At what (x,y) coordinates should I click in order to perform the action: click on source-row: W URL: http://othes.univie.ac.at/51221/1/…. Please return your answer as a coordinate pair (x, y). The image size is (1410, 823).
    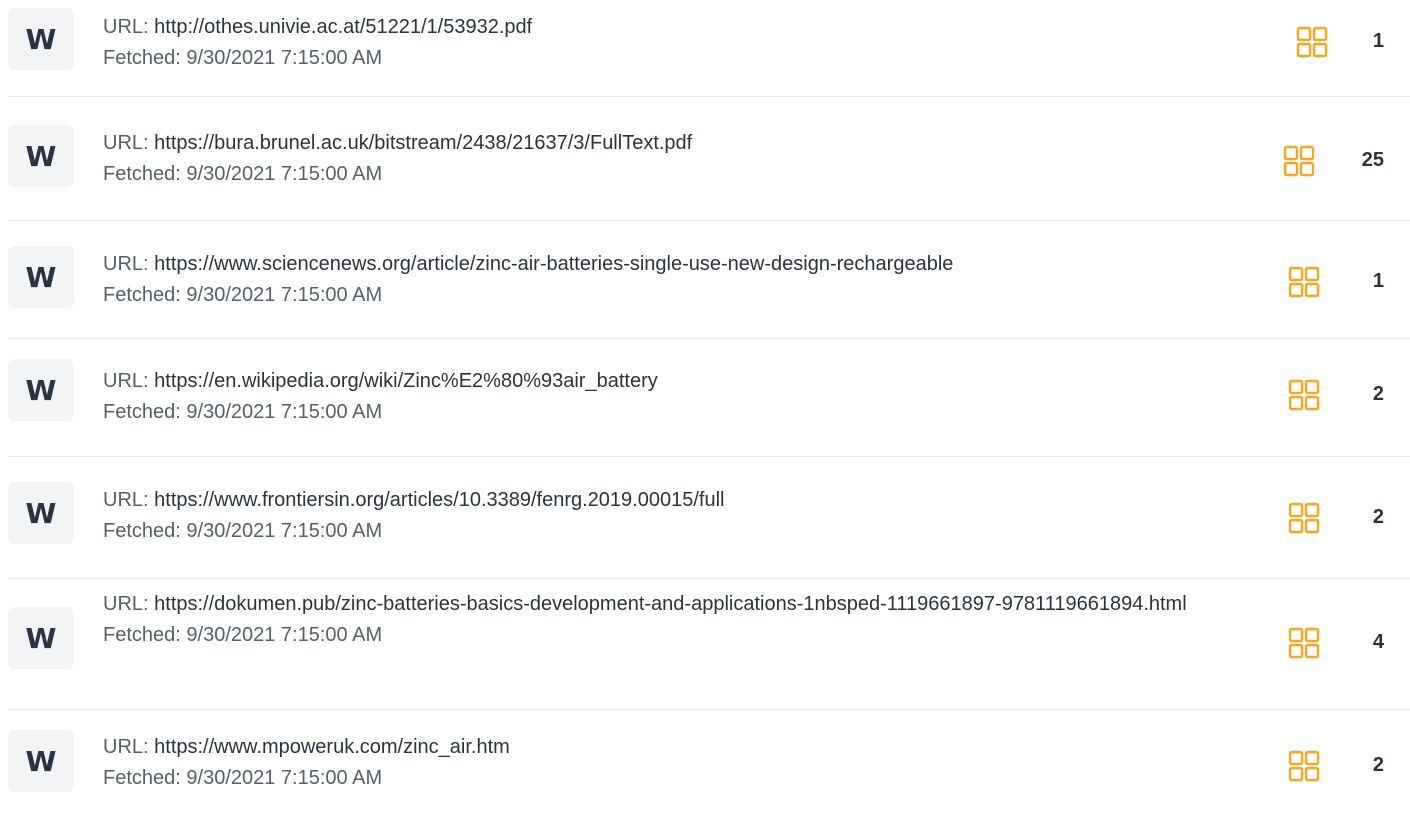
    Looking at the image, I should click on (709, 48).